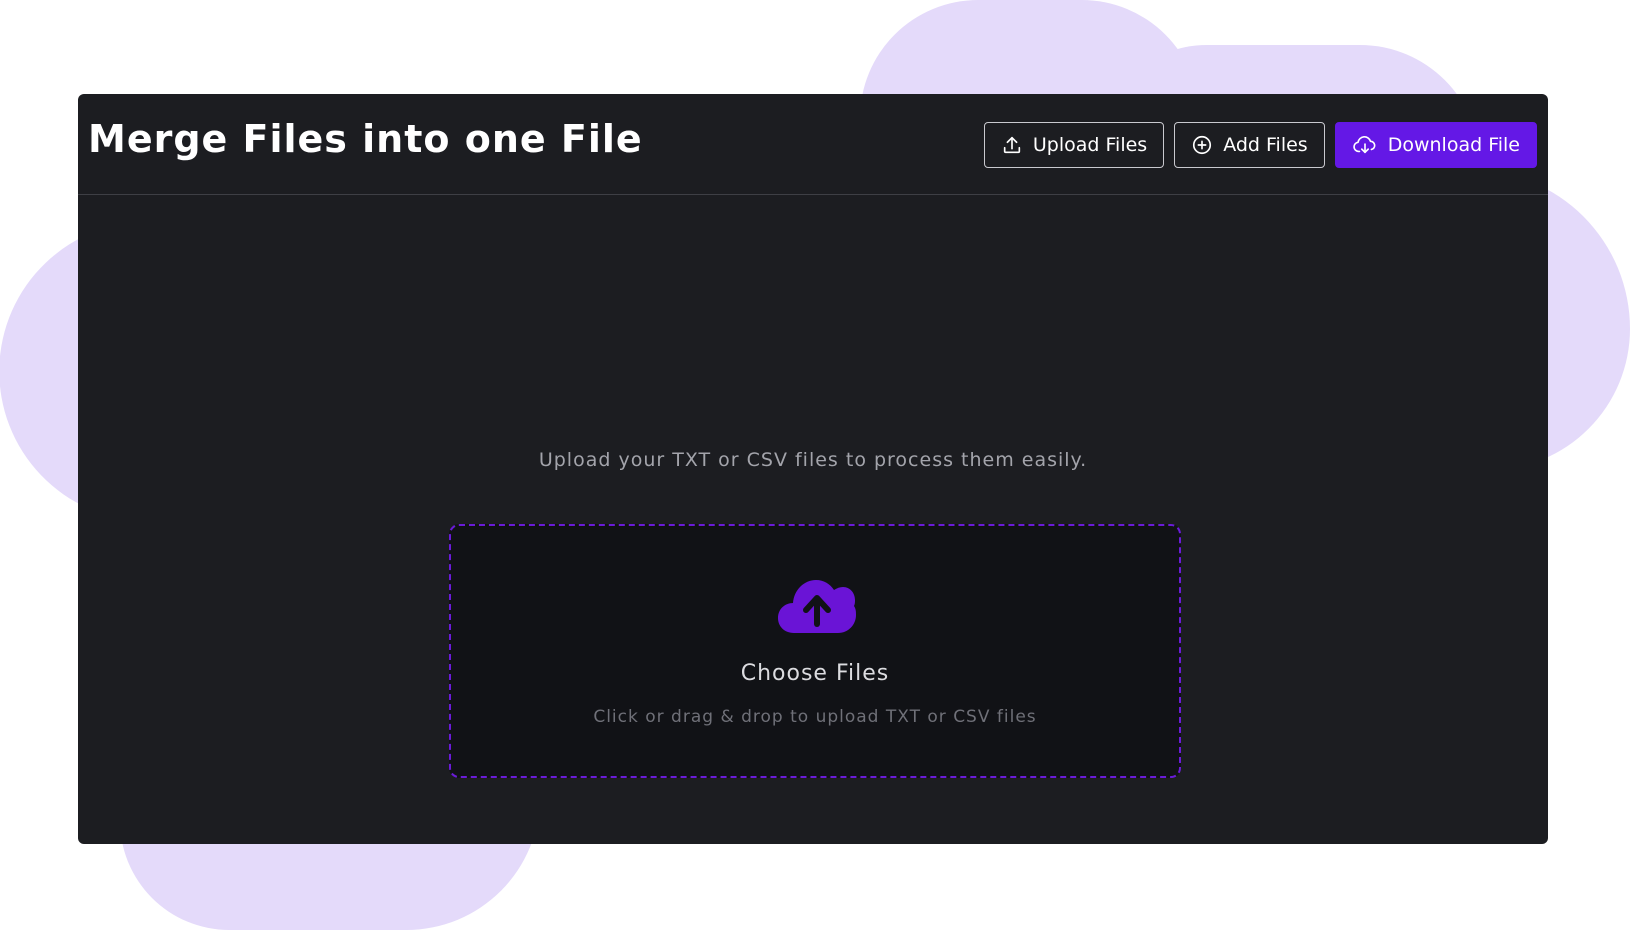  What do you see at coordinates (817, 606) in the screenshot?
I see `cloud-upload-icon` at bounding box center [817, 606].